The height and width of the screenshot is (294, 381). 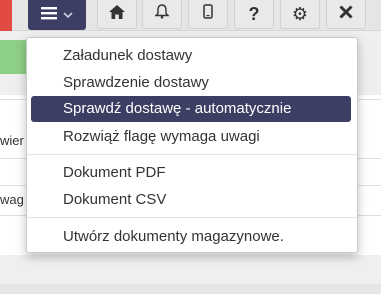 I want to click on mobile-button, so click(x=208, y=14).